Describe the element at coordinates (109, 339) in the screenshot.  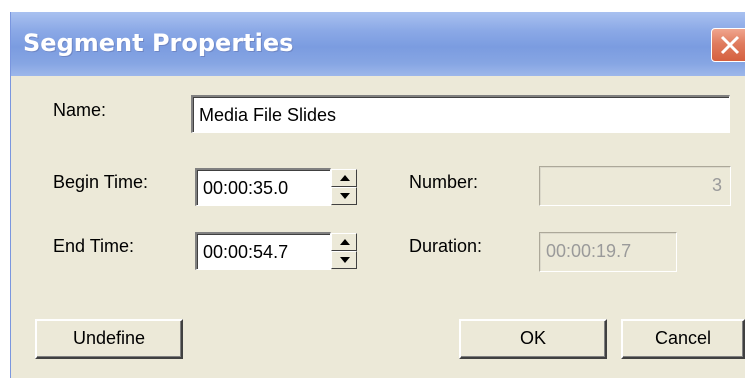
I see `undefine-button: Undefine` at that location.